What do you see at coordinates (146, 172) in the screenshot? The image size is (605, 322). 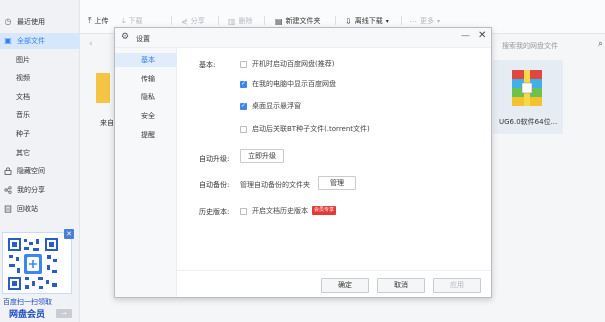 I see `settings-nav: 基本 传输 隐私 安全 提醒` at bounding box center [146, 172].